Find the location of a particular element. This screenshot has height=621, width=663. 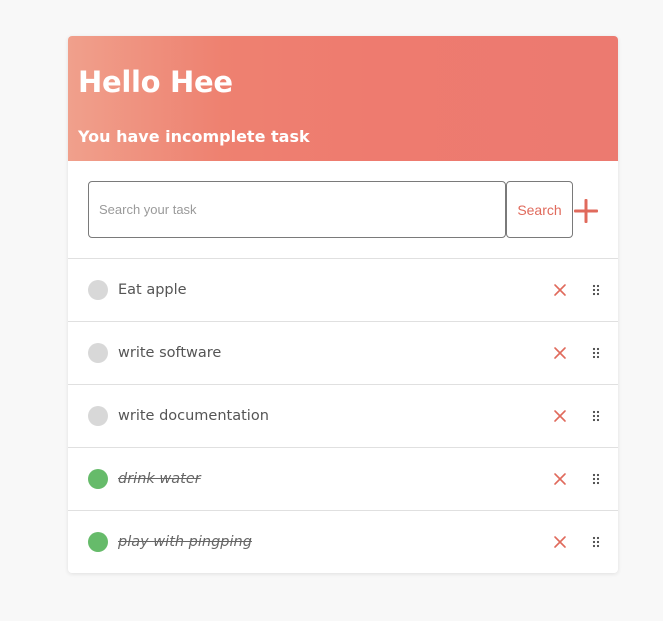

task-label: Eat apple is located at coordinates (152, 290).